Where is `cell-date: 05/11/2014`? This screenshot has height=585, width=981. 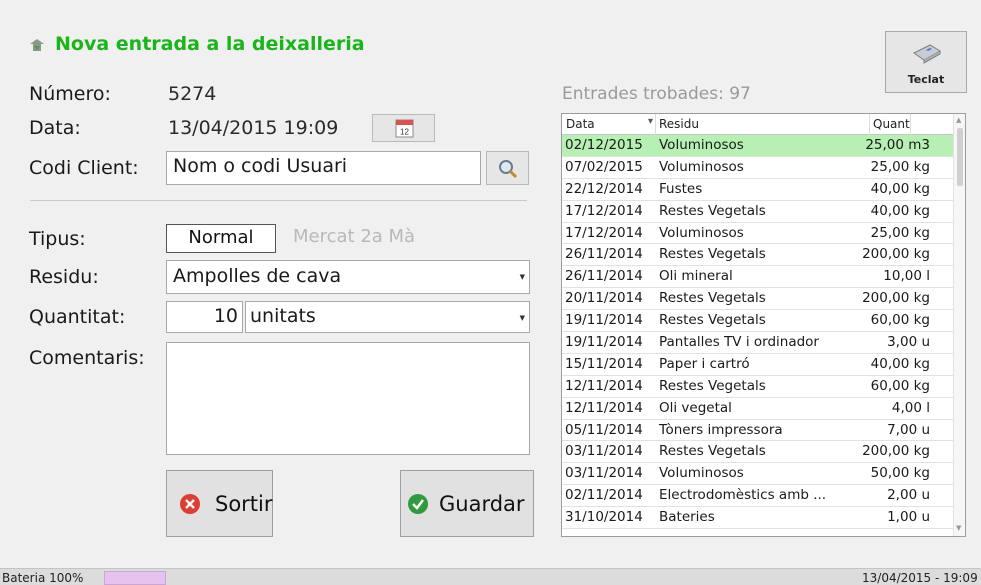 cell-date: 05/11/2014 is located at coordinates (604, 429).